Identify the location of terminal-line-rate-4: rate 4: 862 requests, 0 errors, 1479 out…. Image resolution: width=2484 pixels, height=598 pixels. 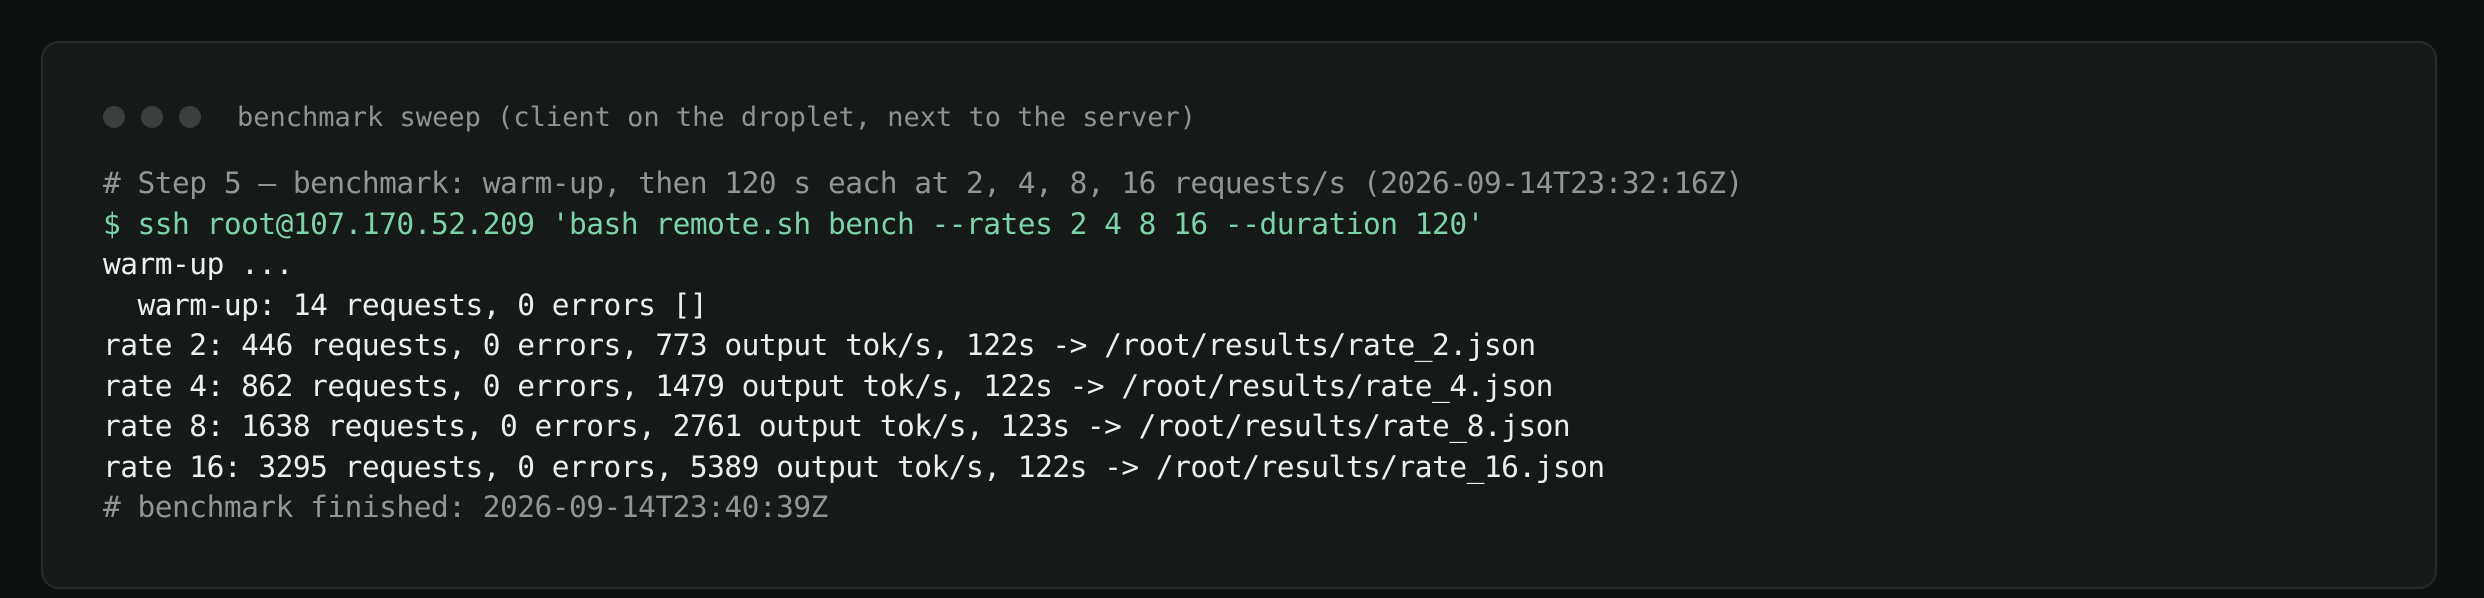
(828, 385).